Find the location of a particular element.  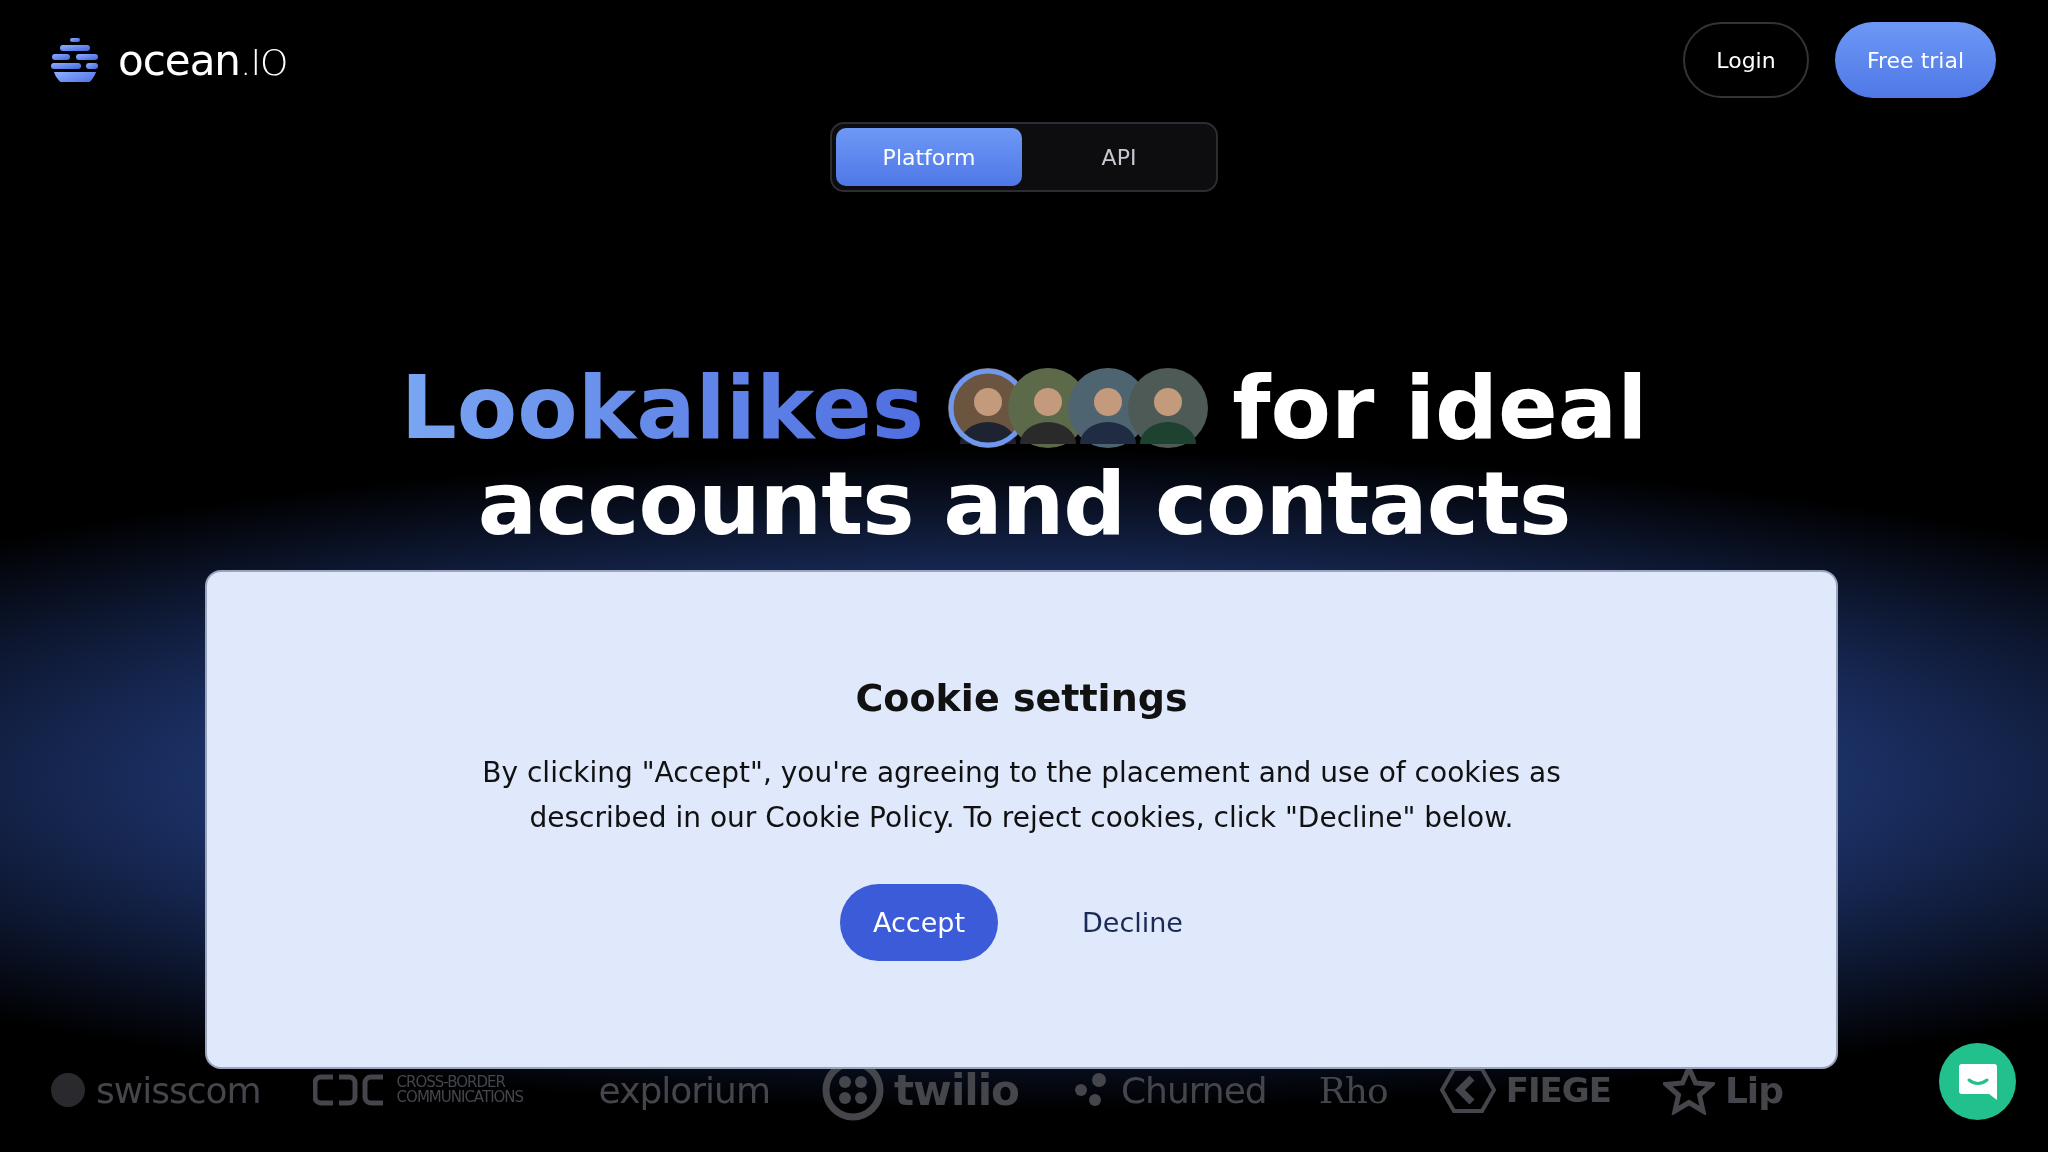

company-logo-text: twilio is located at coordinates (956, 1090).